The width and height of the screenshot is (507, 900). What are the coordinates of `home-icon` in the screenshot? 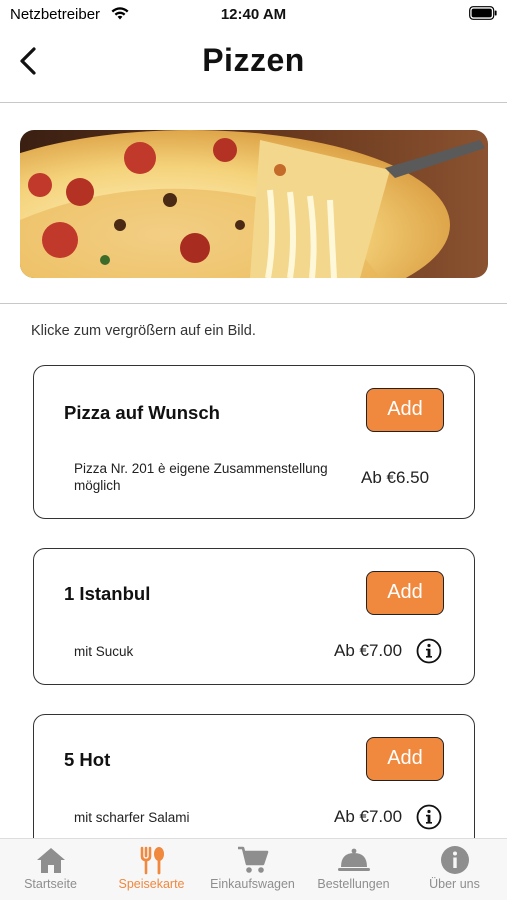 It's located at (50, 860).